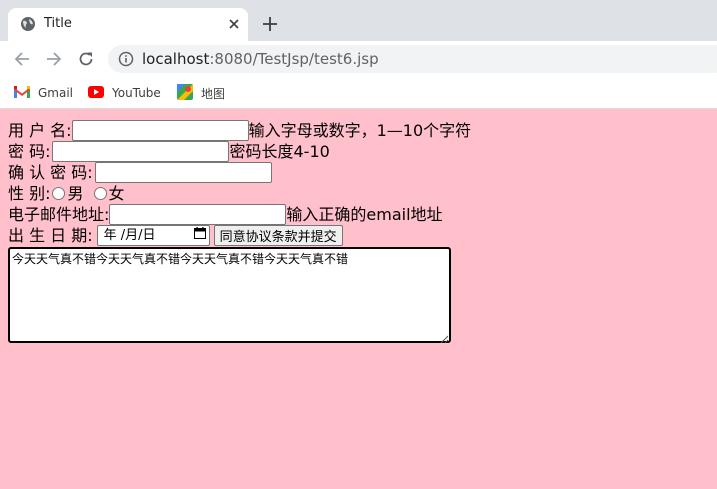 This screenshot has width=717, height=489. I want to click on resize-grip-icon, so click(444, 338).